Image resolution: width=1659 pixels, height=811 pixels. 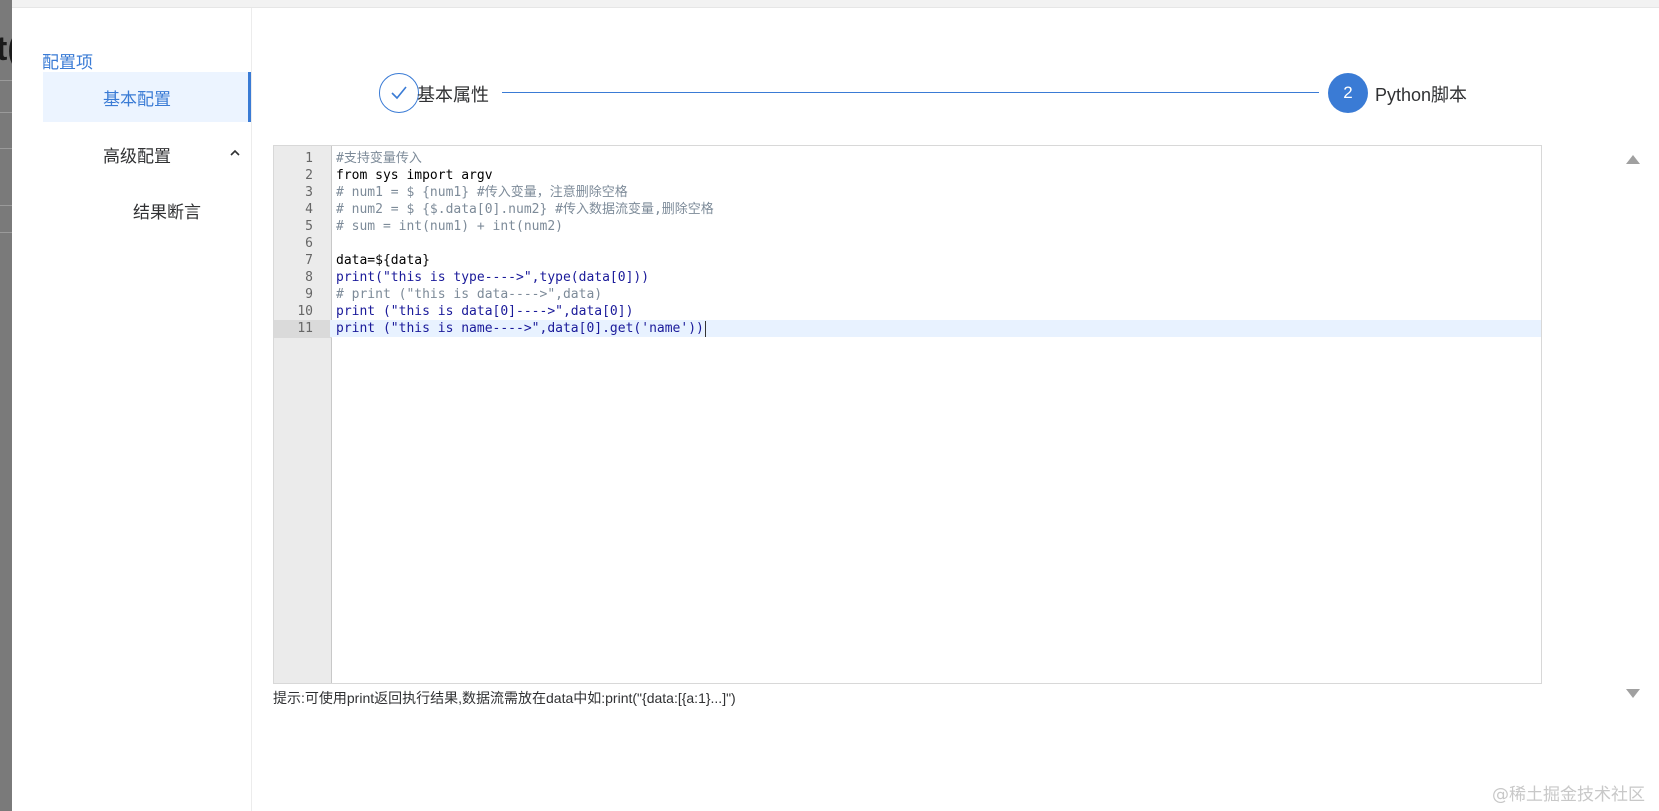 I want to click on line-number: 1, so click(x=309, y=158).